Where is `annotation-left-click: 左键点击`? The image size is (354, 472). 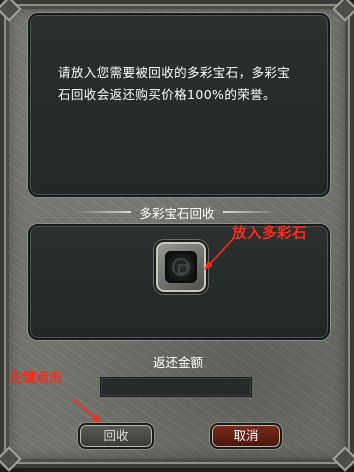
annotation-left-click: 左键点击 is located at coordinates (36, 378).